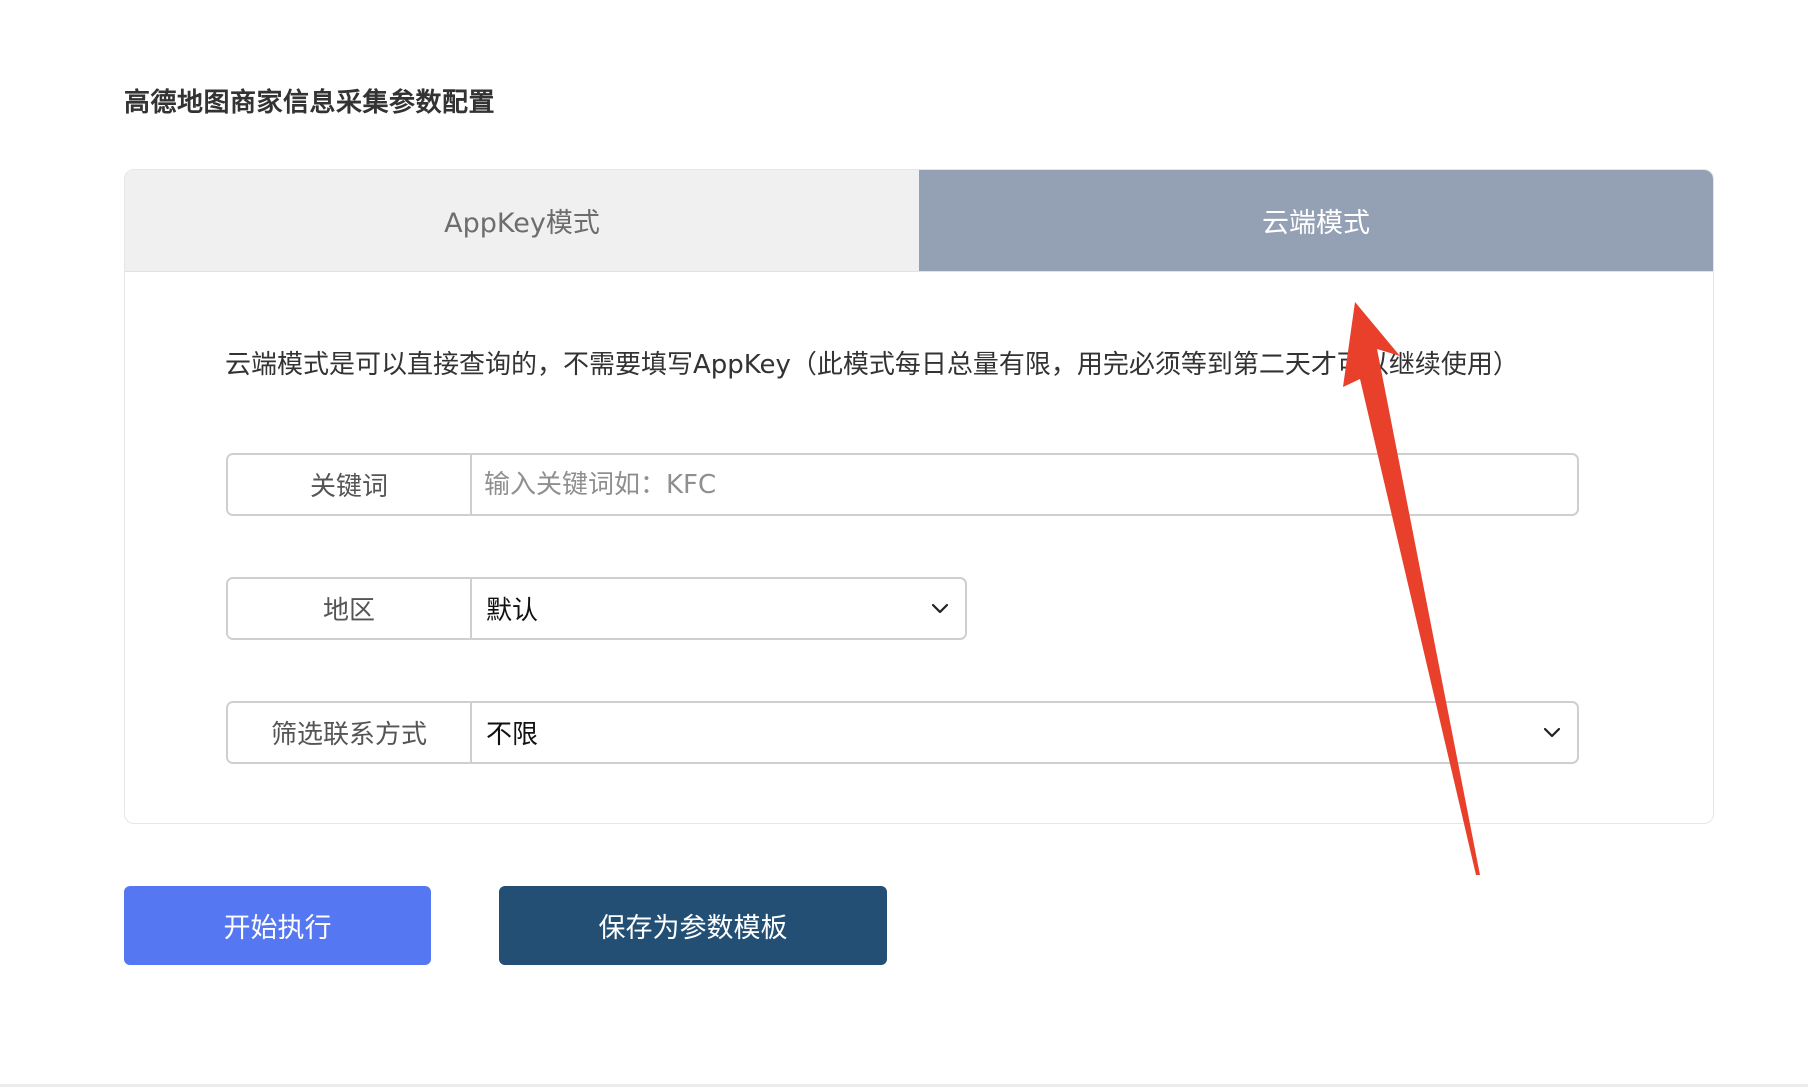  I want to click on page-title: 高德地图商家信息采集参数配置, so click(310, 103).